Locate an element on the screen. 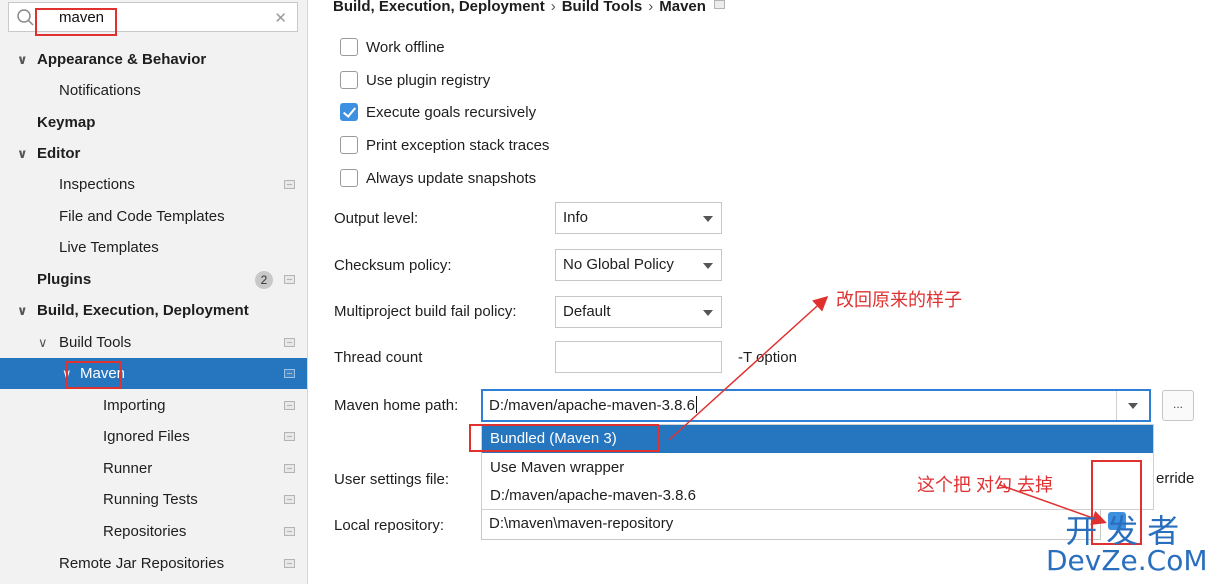 The height and width of the screenshot is (584, 1205). annotation-box-search is located at coordinates (76, 22).